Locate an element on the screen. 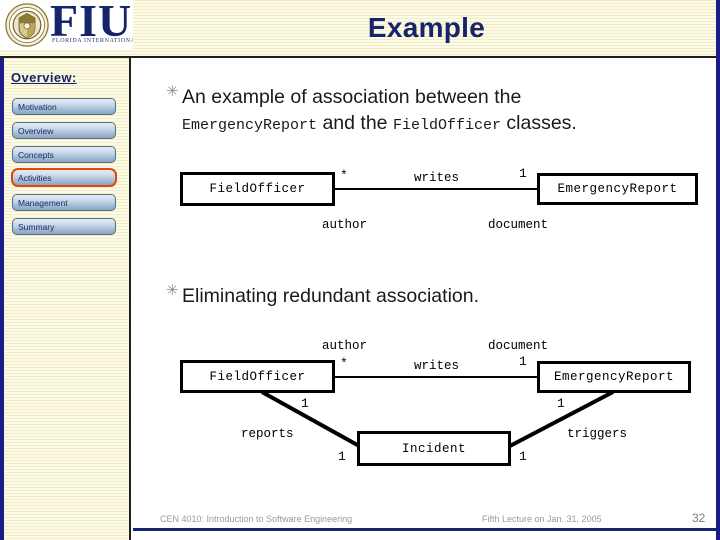 The width and height of the screenshot is (720, 540). uml-association-name-reports: reports is located at coordinates (267, 434).